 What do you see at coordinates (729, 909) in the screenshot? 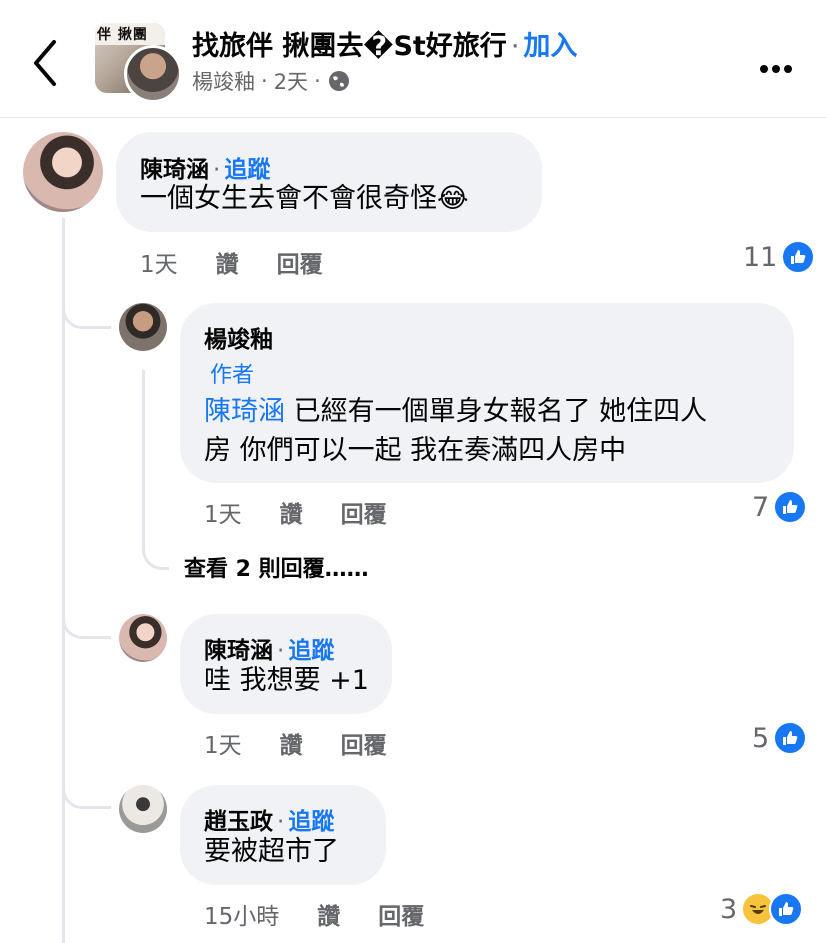
I see `reaction-count: 3` at bounding box center [729, 909].